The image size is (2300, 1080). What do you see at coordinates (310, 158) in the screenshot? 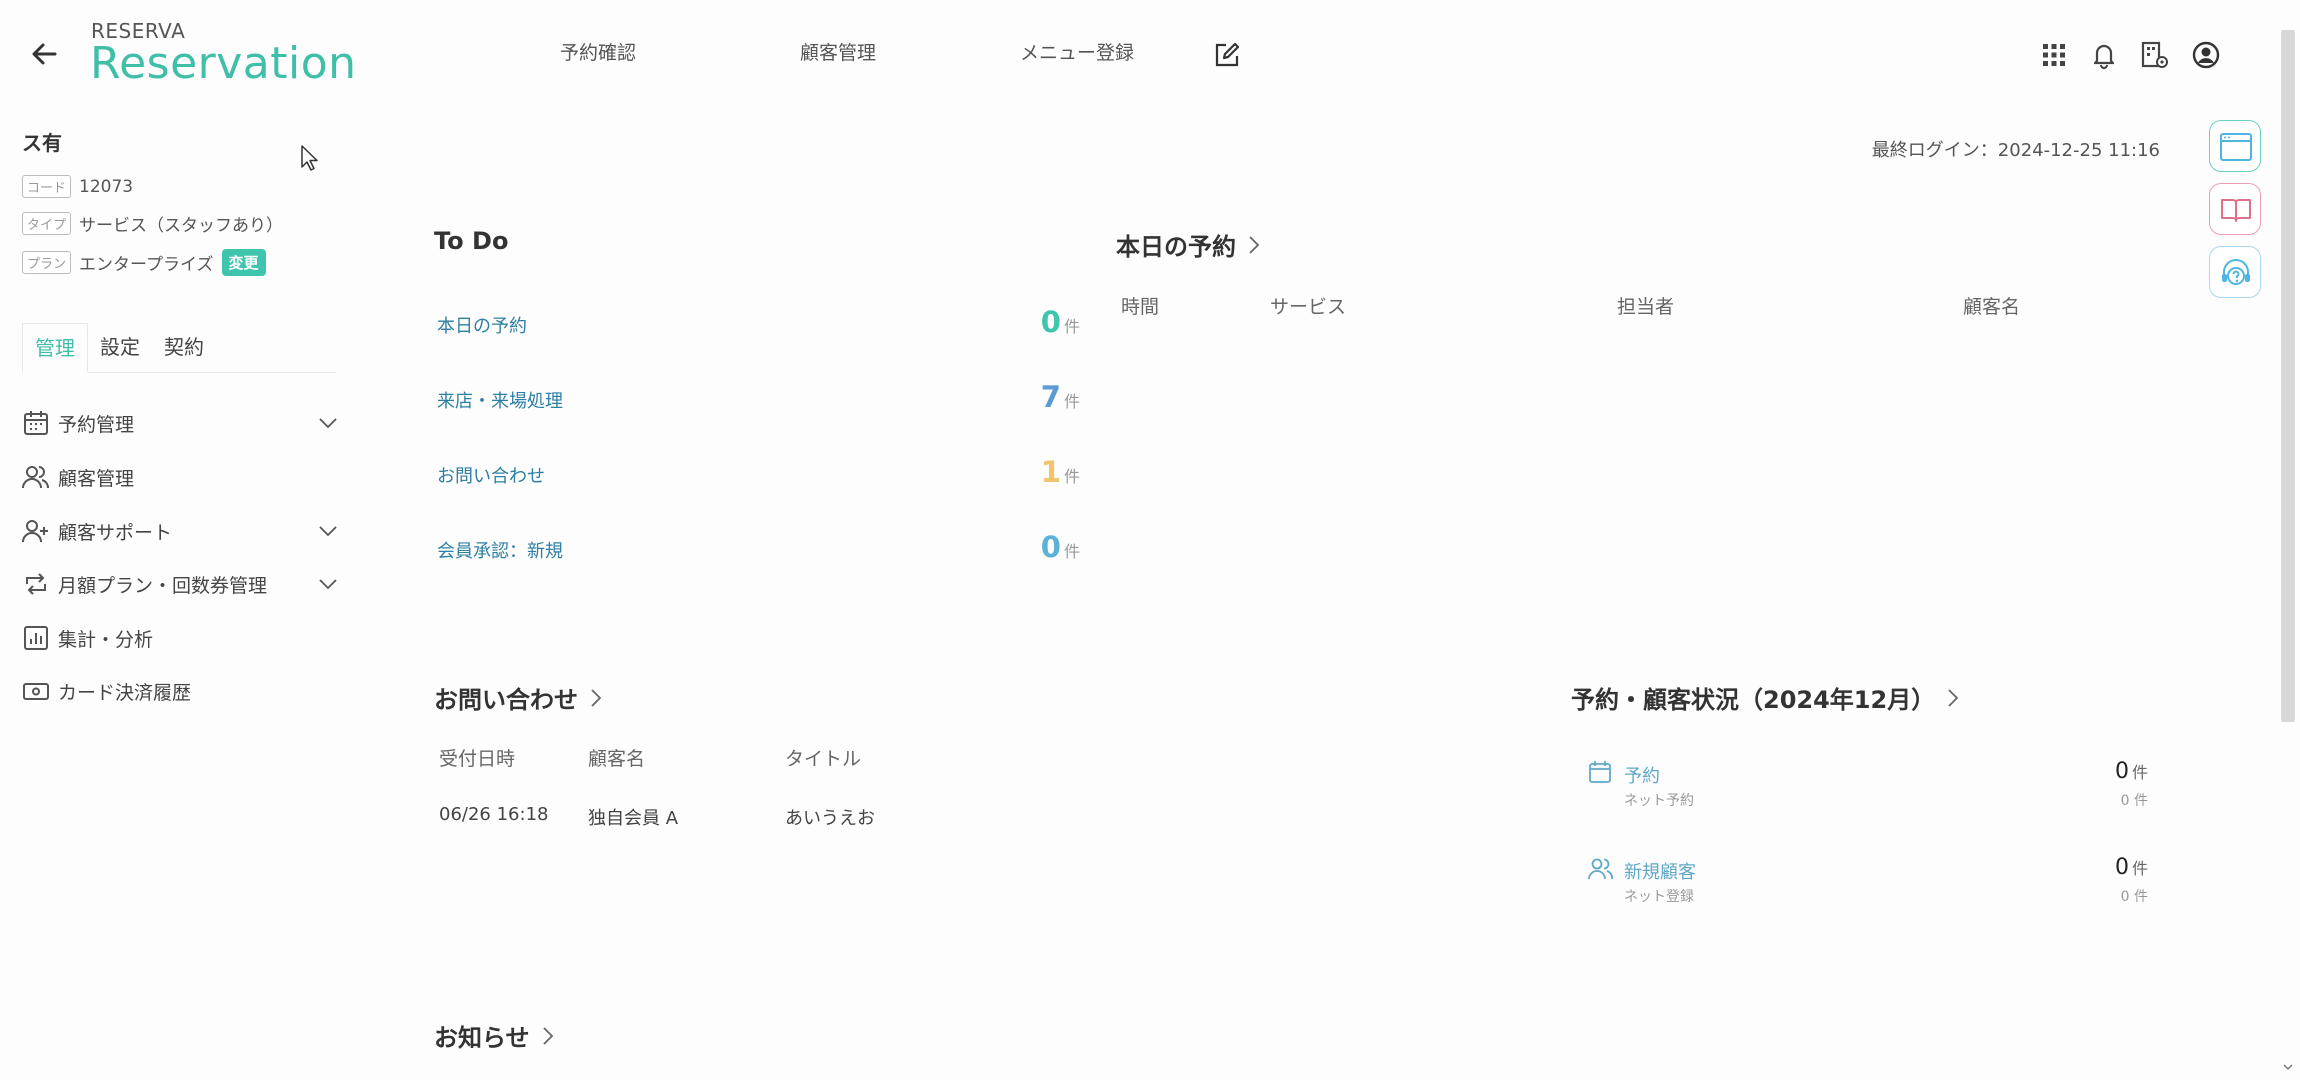
I see `mouse-cursor-icon` at bounding box center [310, 158].